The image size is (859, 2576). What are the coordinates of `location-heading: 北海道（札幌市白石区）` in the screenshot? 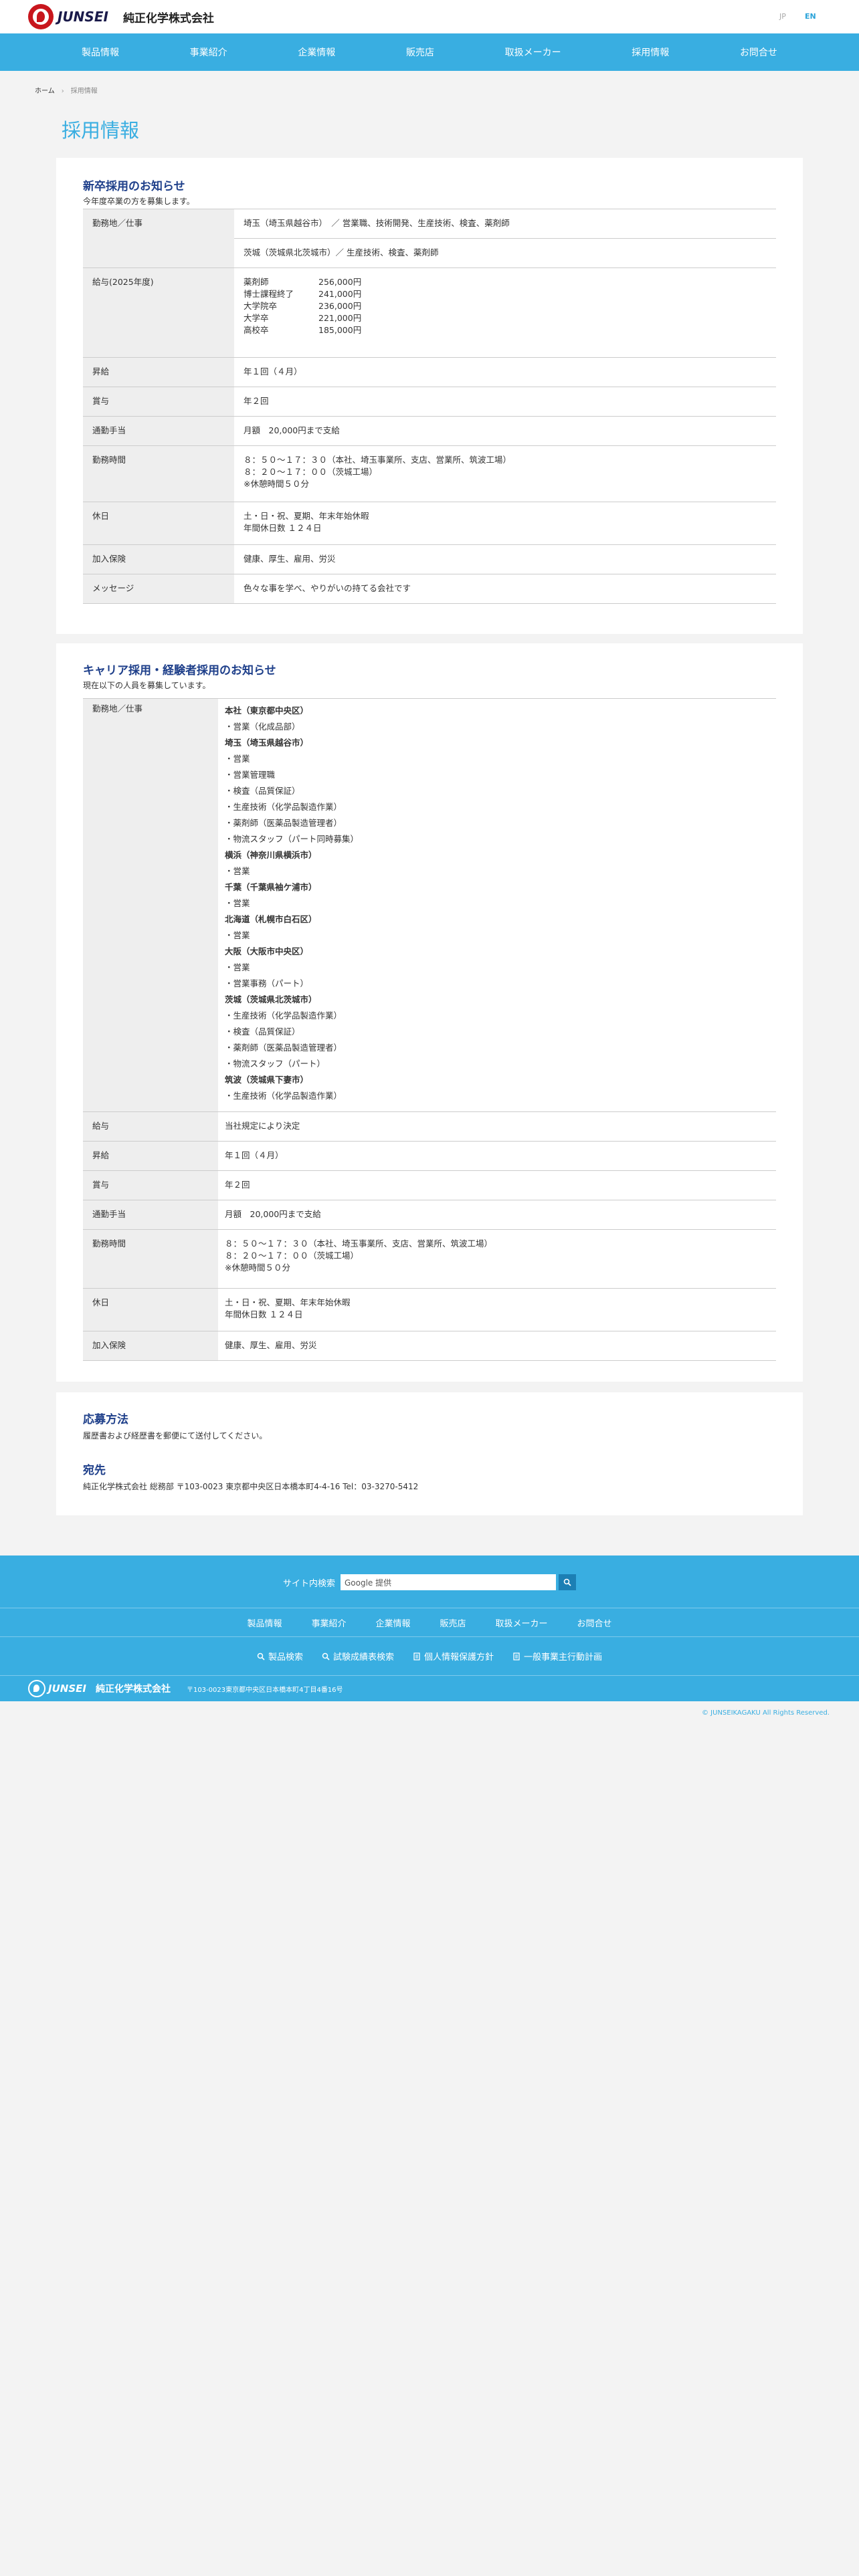 It's located at (271, 919).